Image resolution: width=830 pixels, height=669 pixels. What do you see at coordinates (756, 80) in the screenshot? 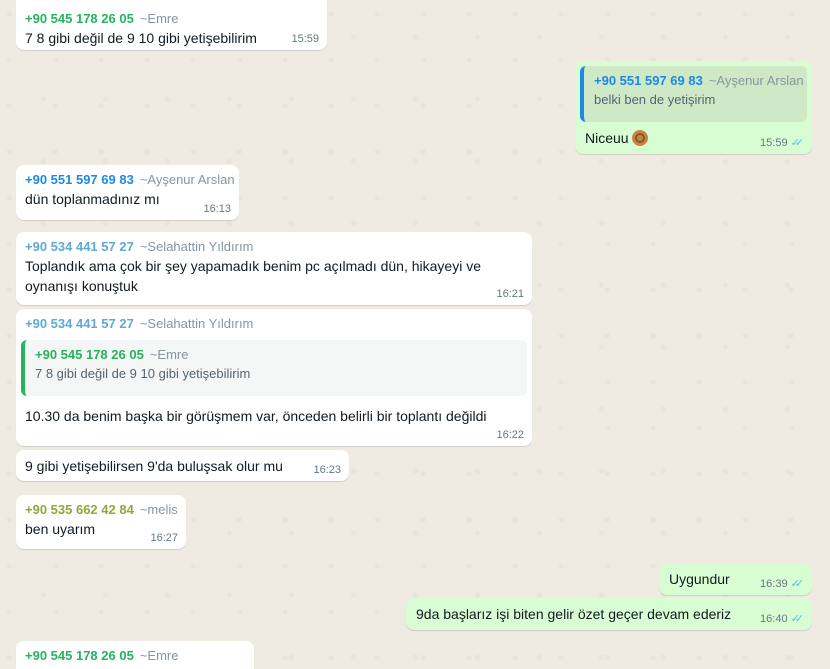
I see `quoted-sender-name: ~Ayşenur Arslan` at bounding box center [756, 80].